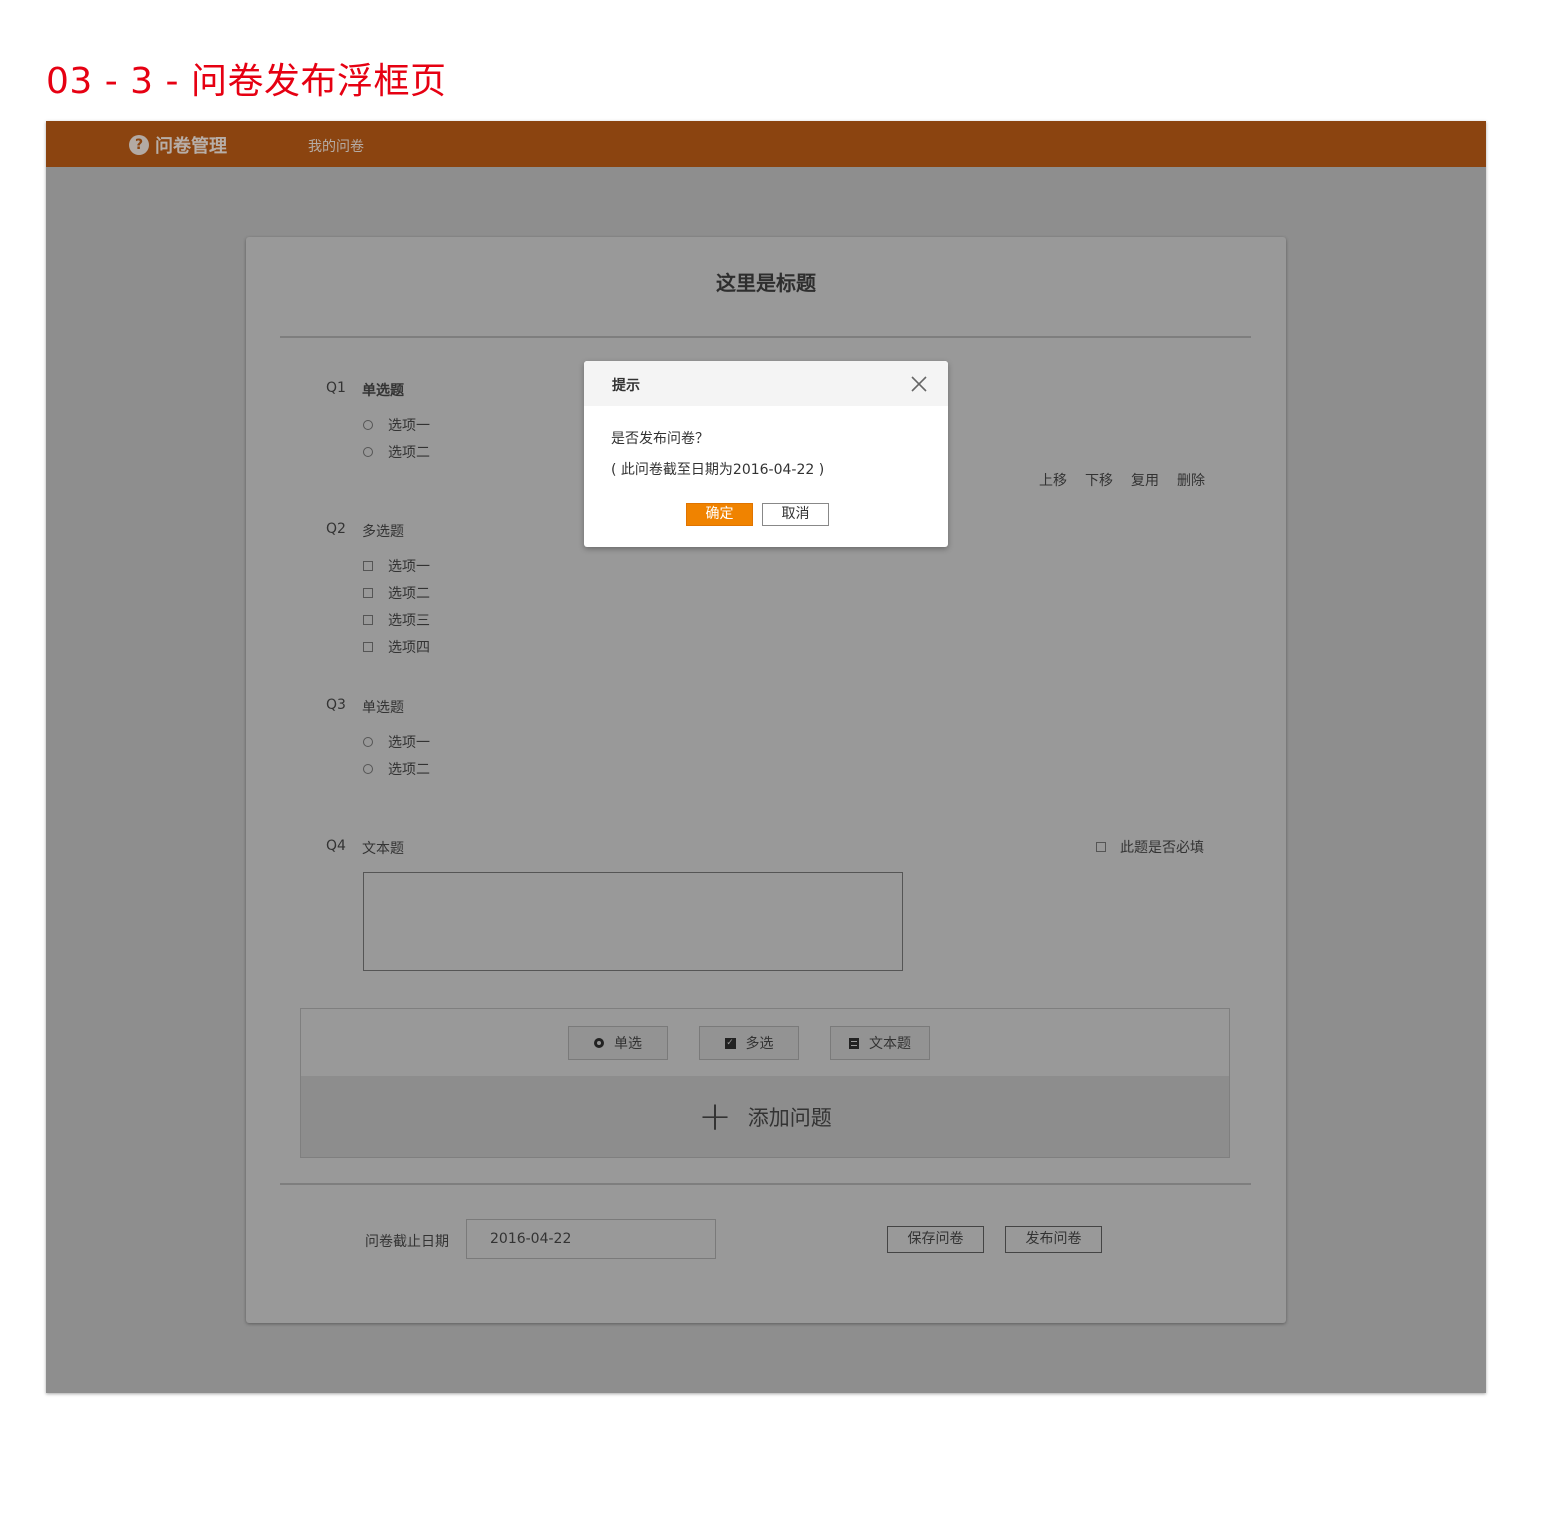  Describe the element at coordinates (1145, 480) in the screenshot. I see `reuse-button: 复用` at that location.